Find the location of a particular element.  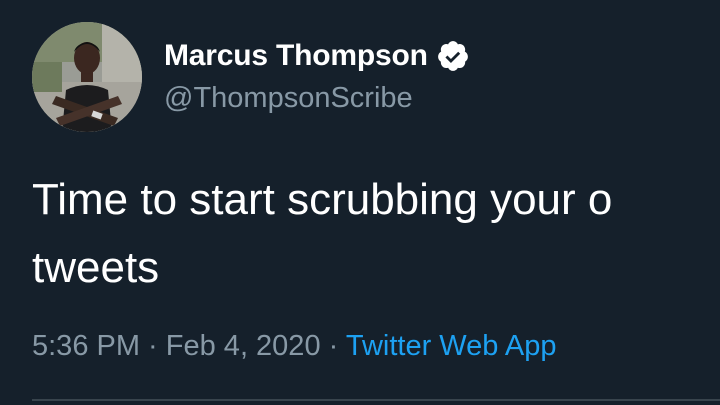

tweet-time: 5:36 PM is located at coordinates (86, 346).